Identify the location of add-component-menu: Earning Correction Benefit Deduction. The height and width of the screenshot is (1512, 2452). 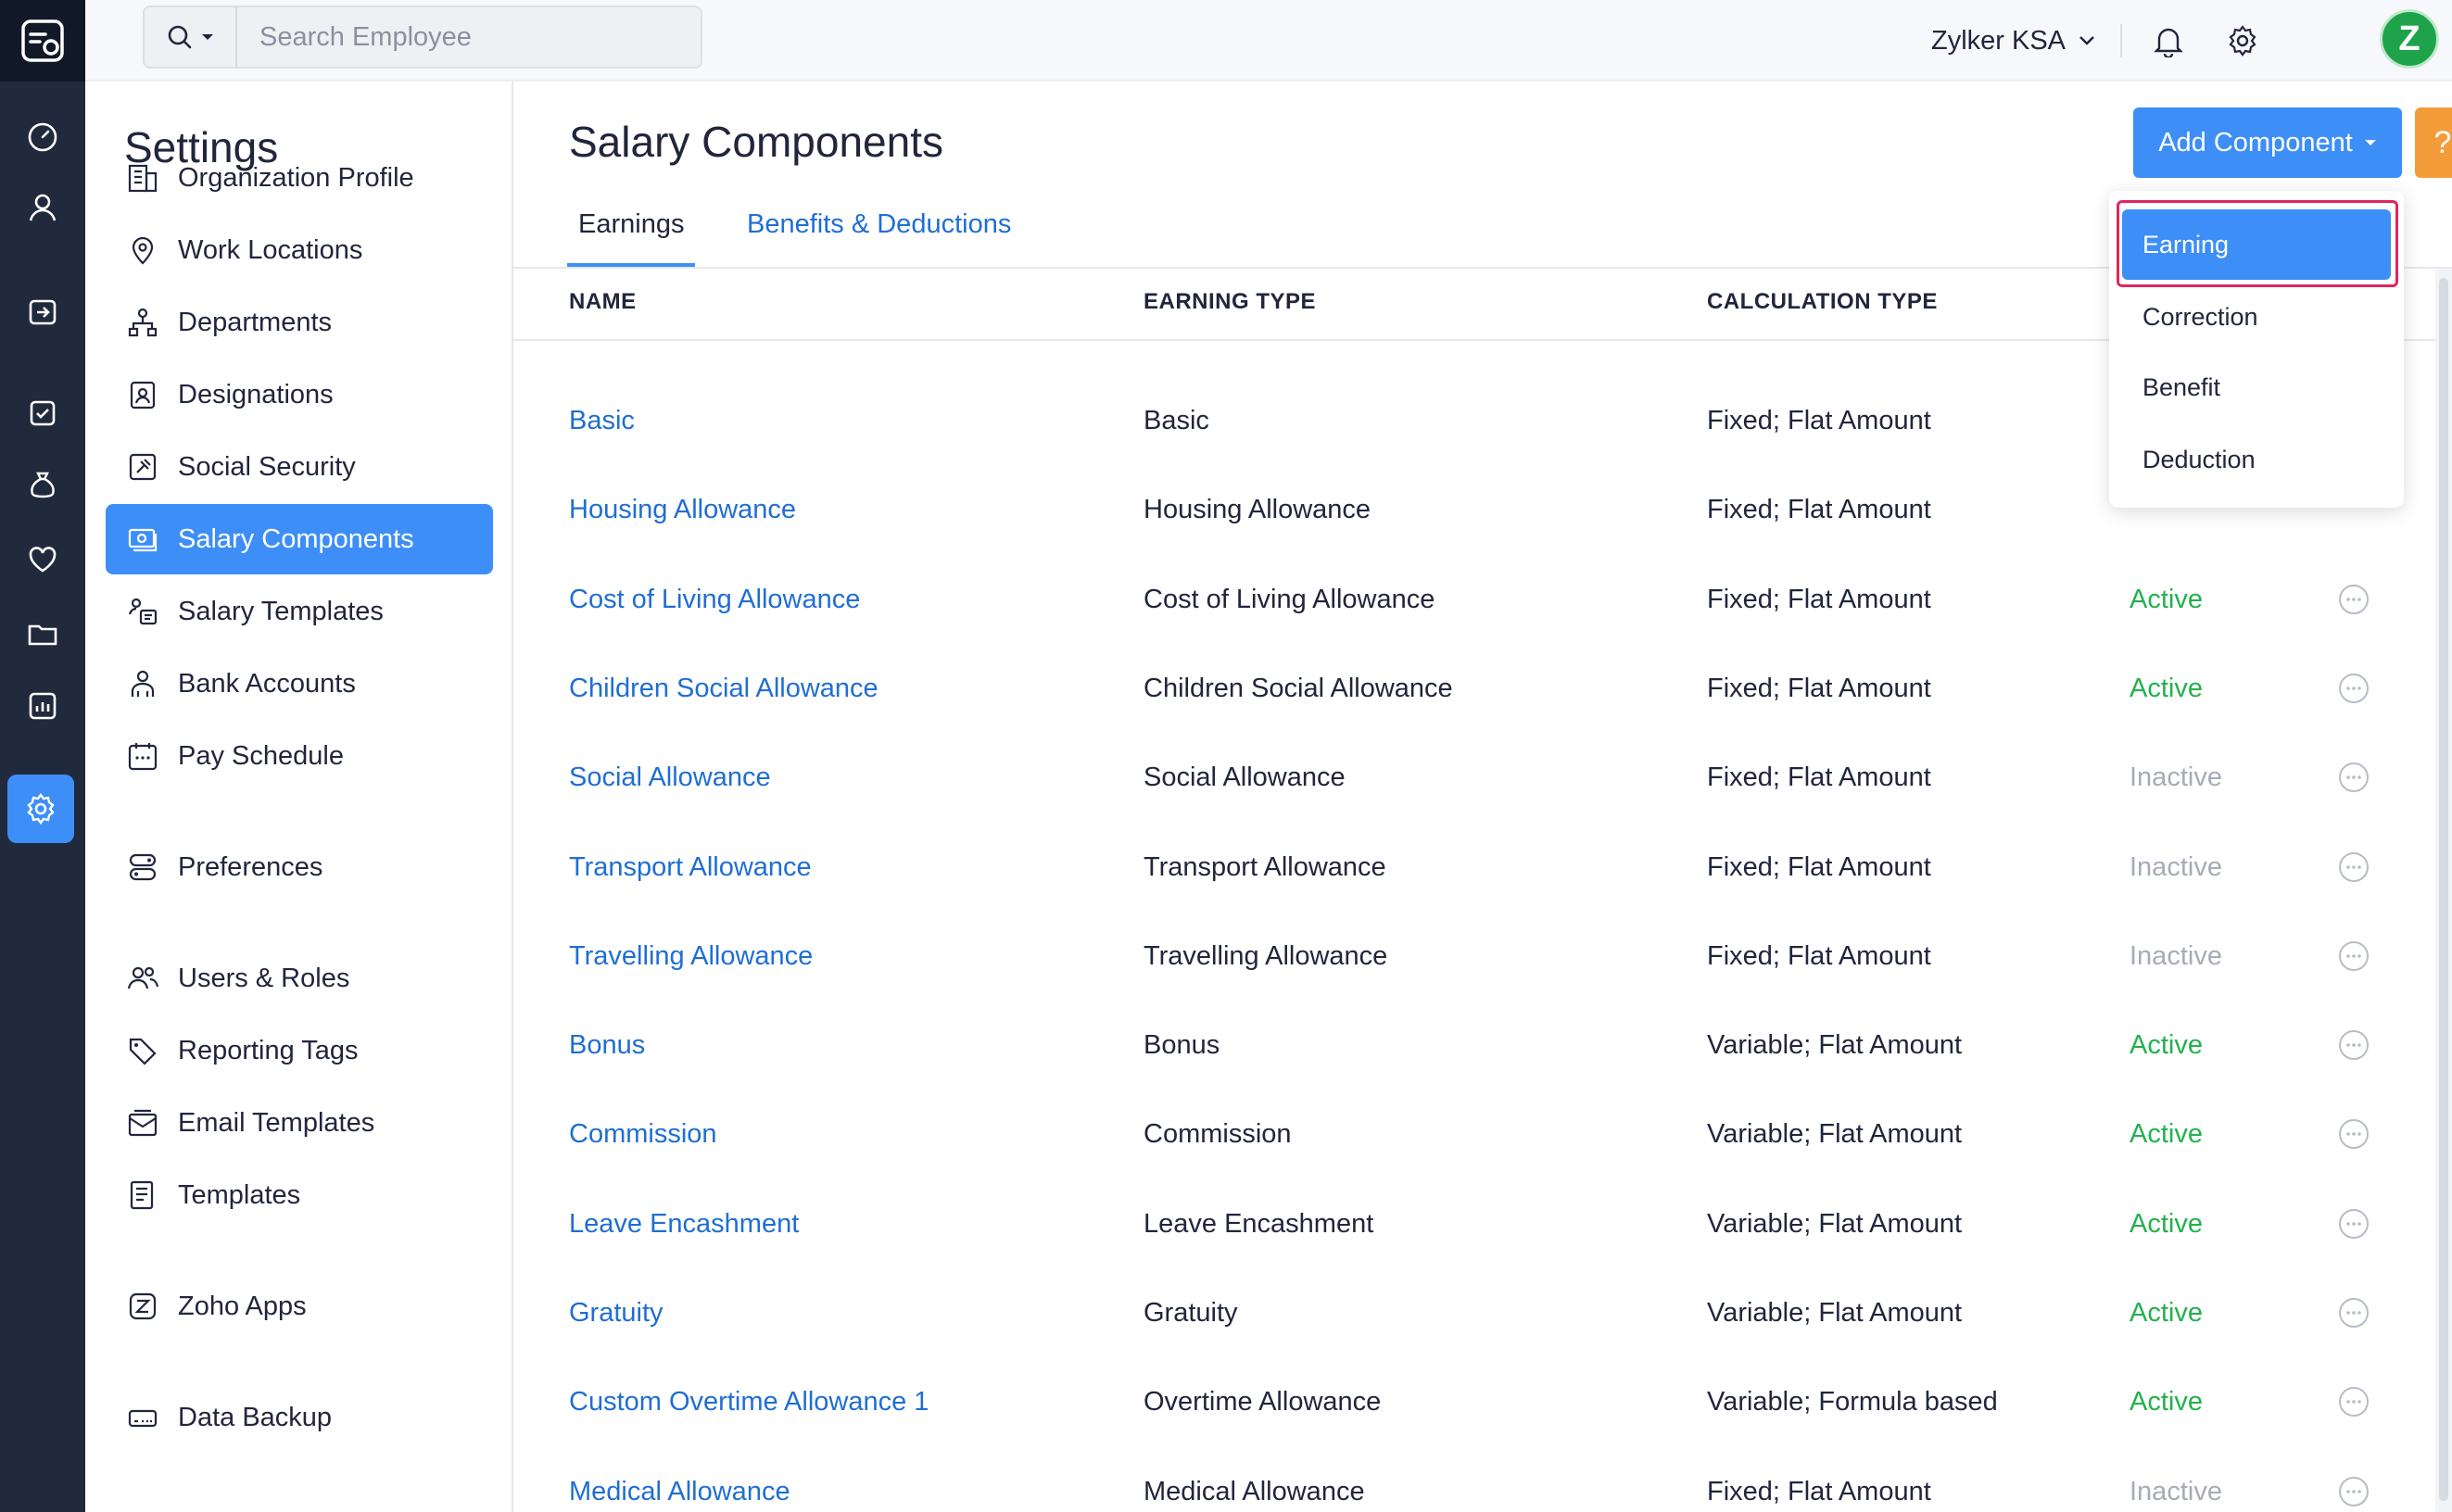
(2256, 349).